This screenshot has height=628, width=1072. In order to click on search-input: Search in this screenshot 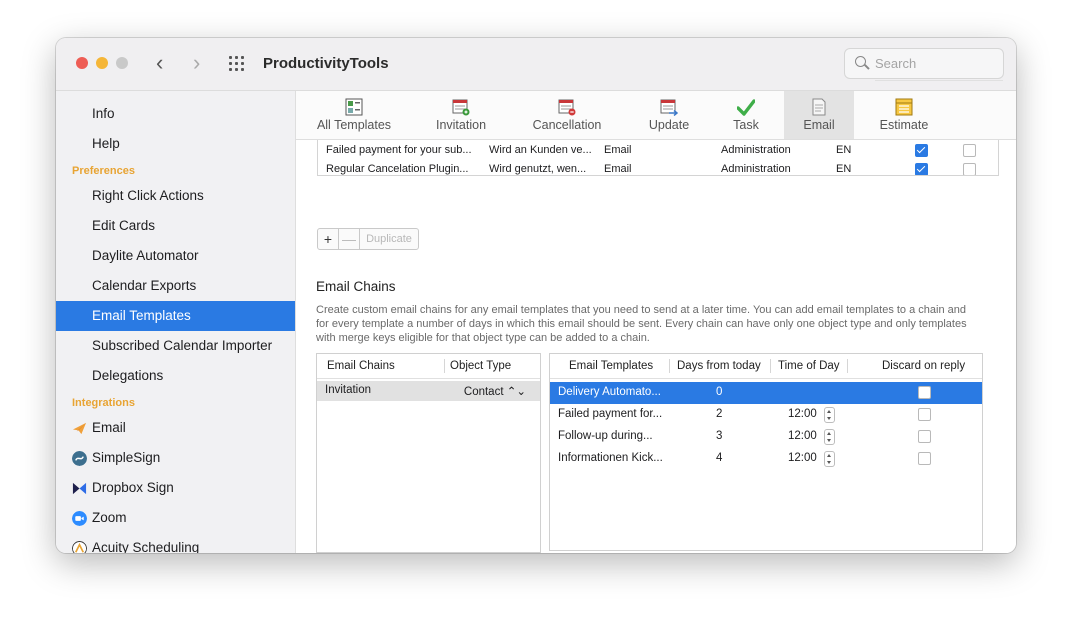, I will do `click(924, 64)`.